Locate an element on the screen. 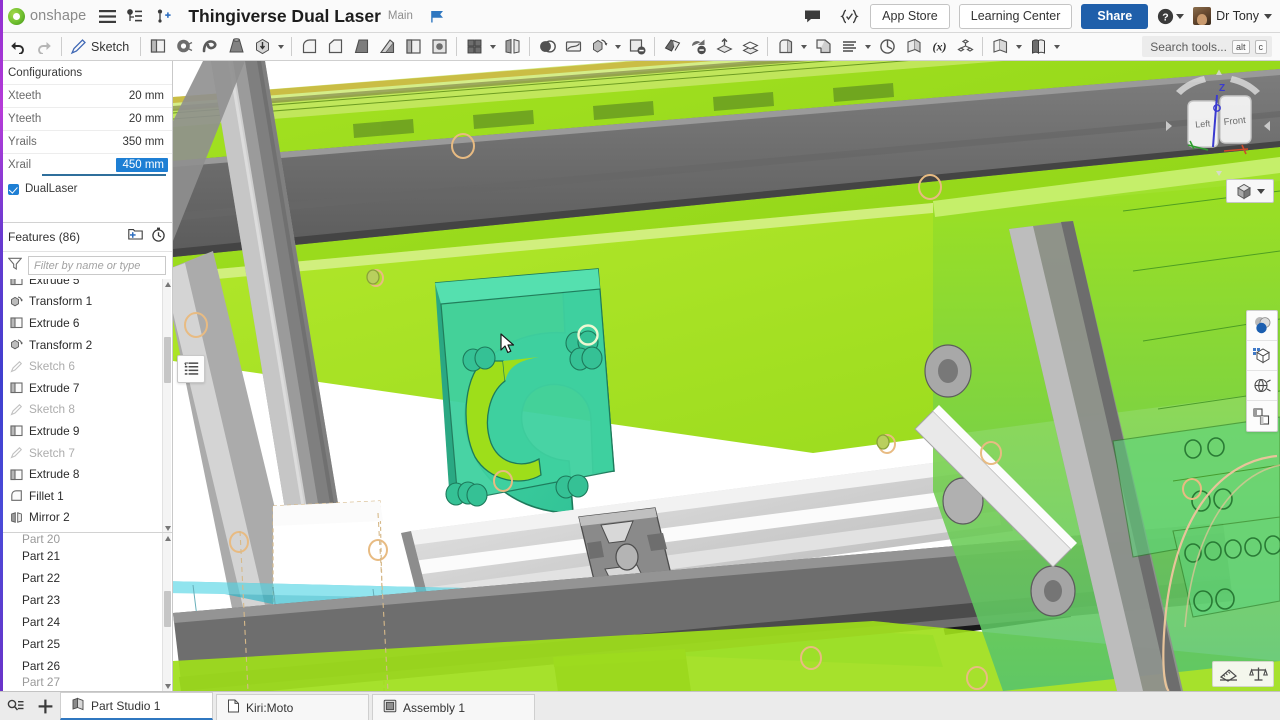 The height and width of the screenshot is (720, 1280). replace-face-icon is located at coordinates (698, 47).